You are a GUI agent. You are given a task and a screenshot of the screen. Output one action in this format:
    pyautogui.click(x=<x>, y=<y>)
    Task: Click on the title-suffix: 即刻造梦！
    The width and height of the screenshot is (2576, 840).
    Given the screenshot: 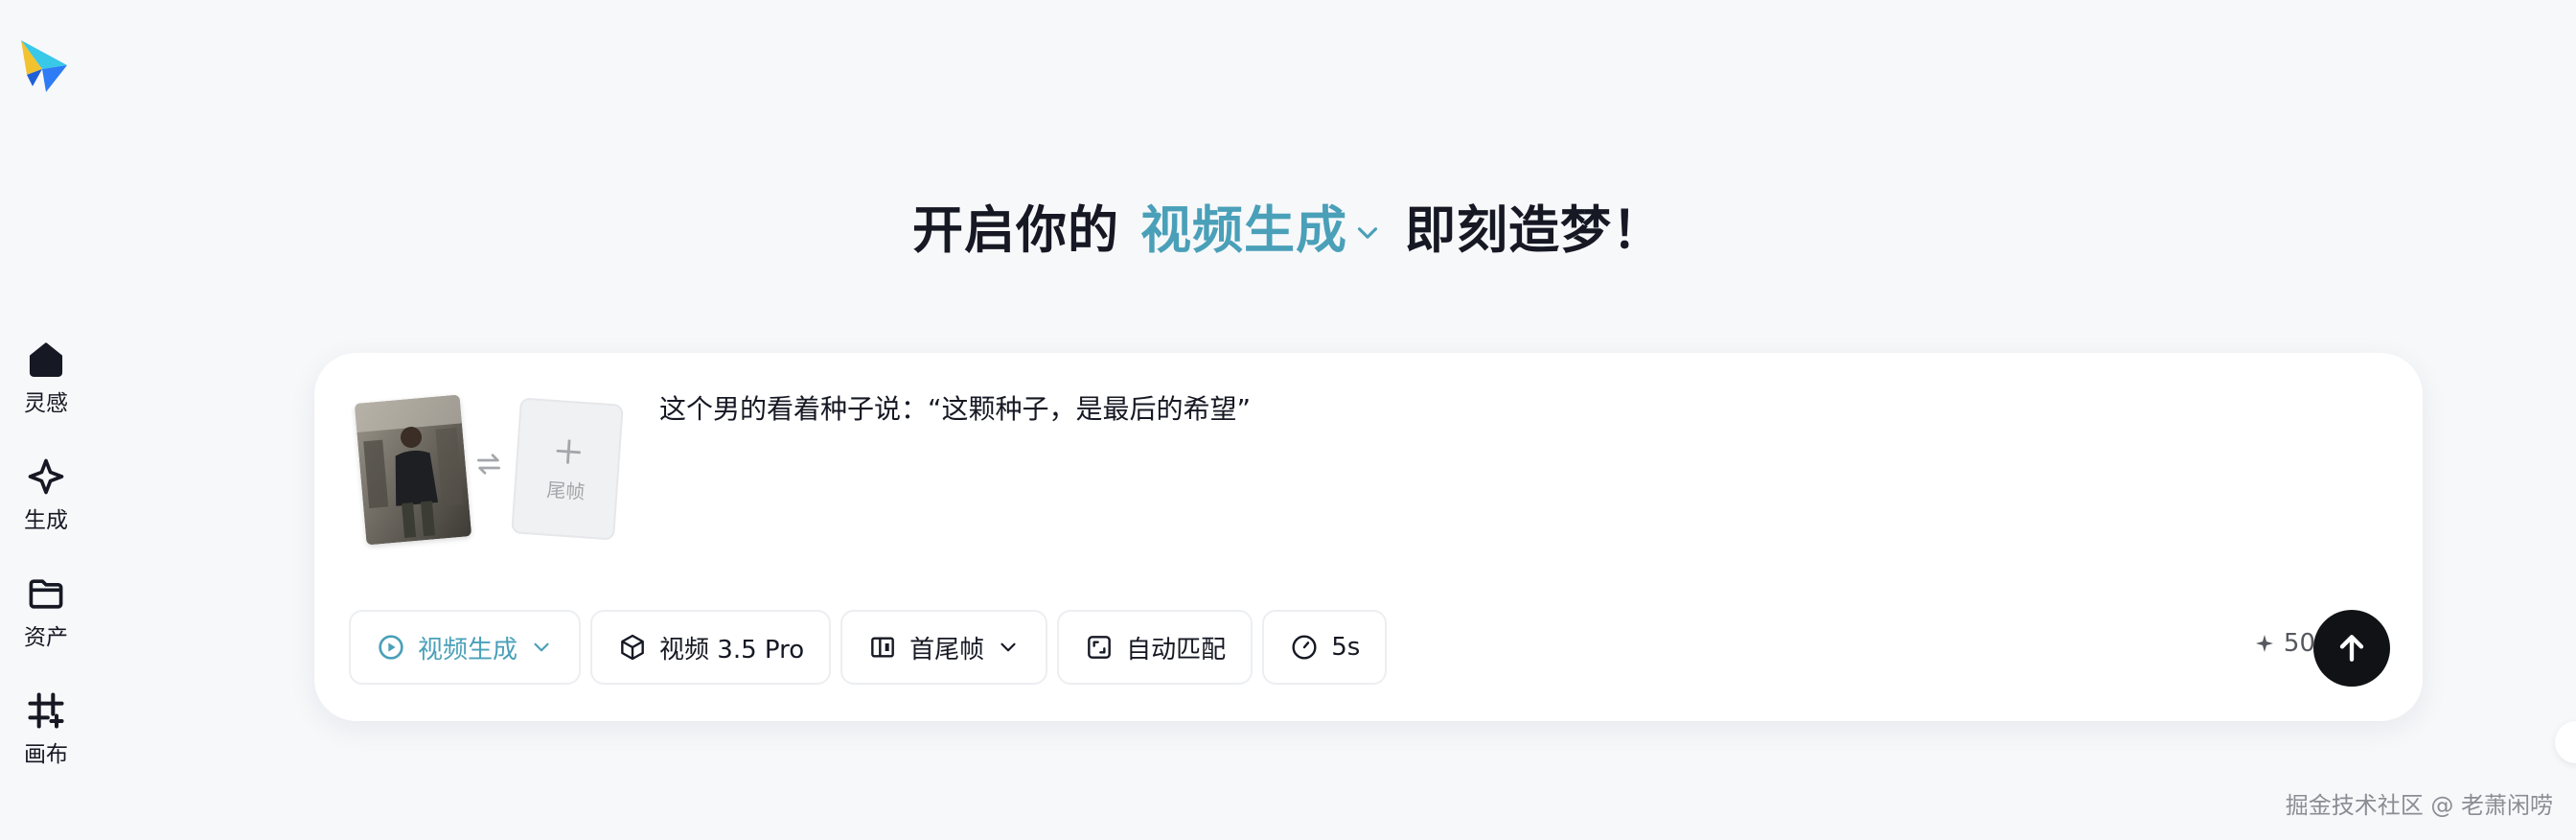 What is the action you would take?
    pyautogui.click(x=1534, y=230)
    